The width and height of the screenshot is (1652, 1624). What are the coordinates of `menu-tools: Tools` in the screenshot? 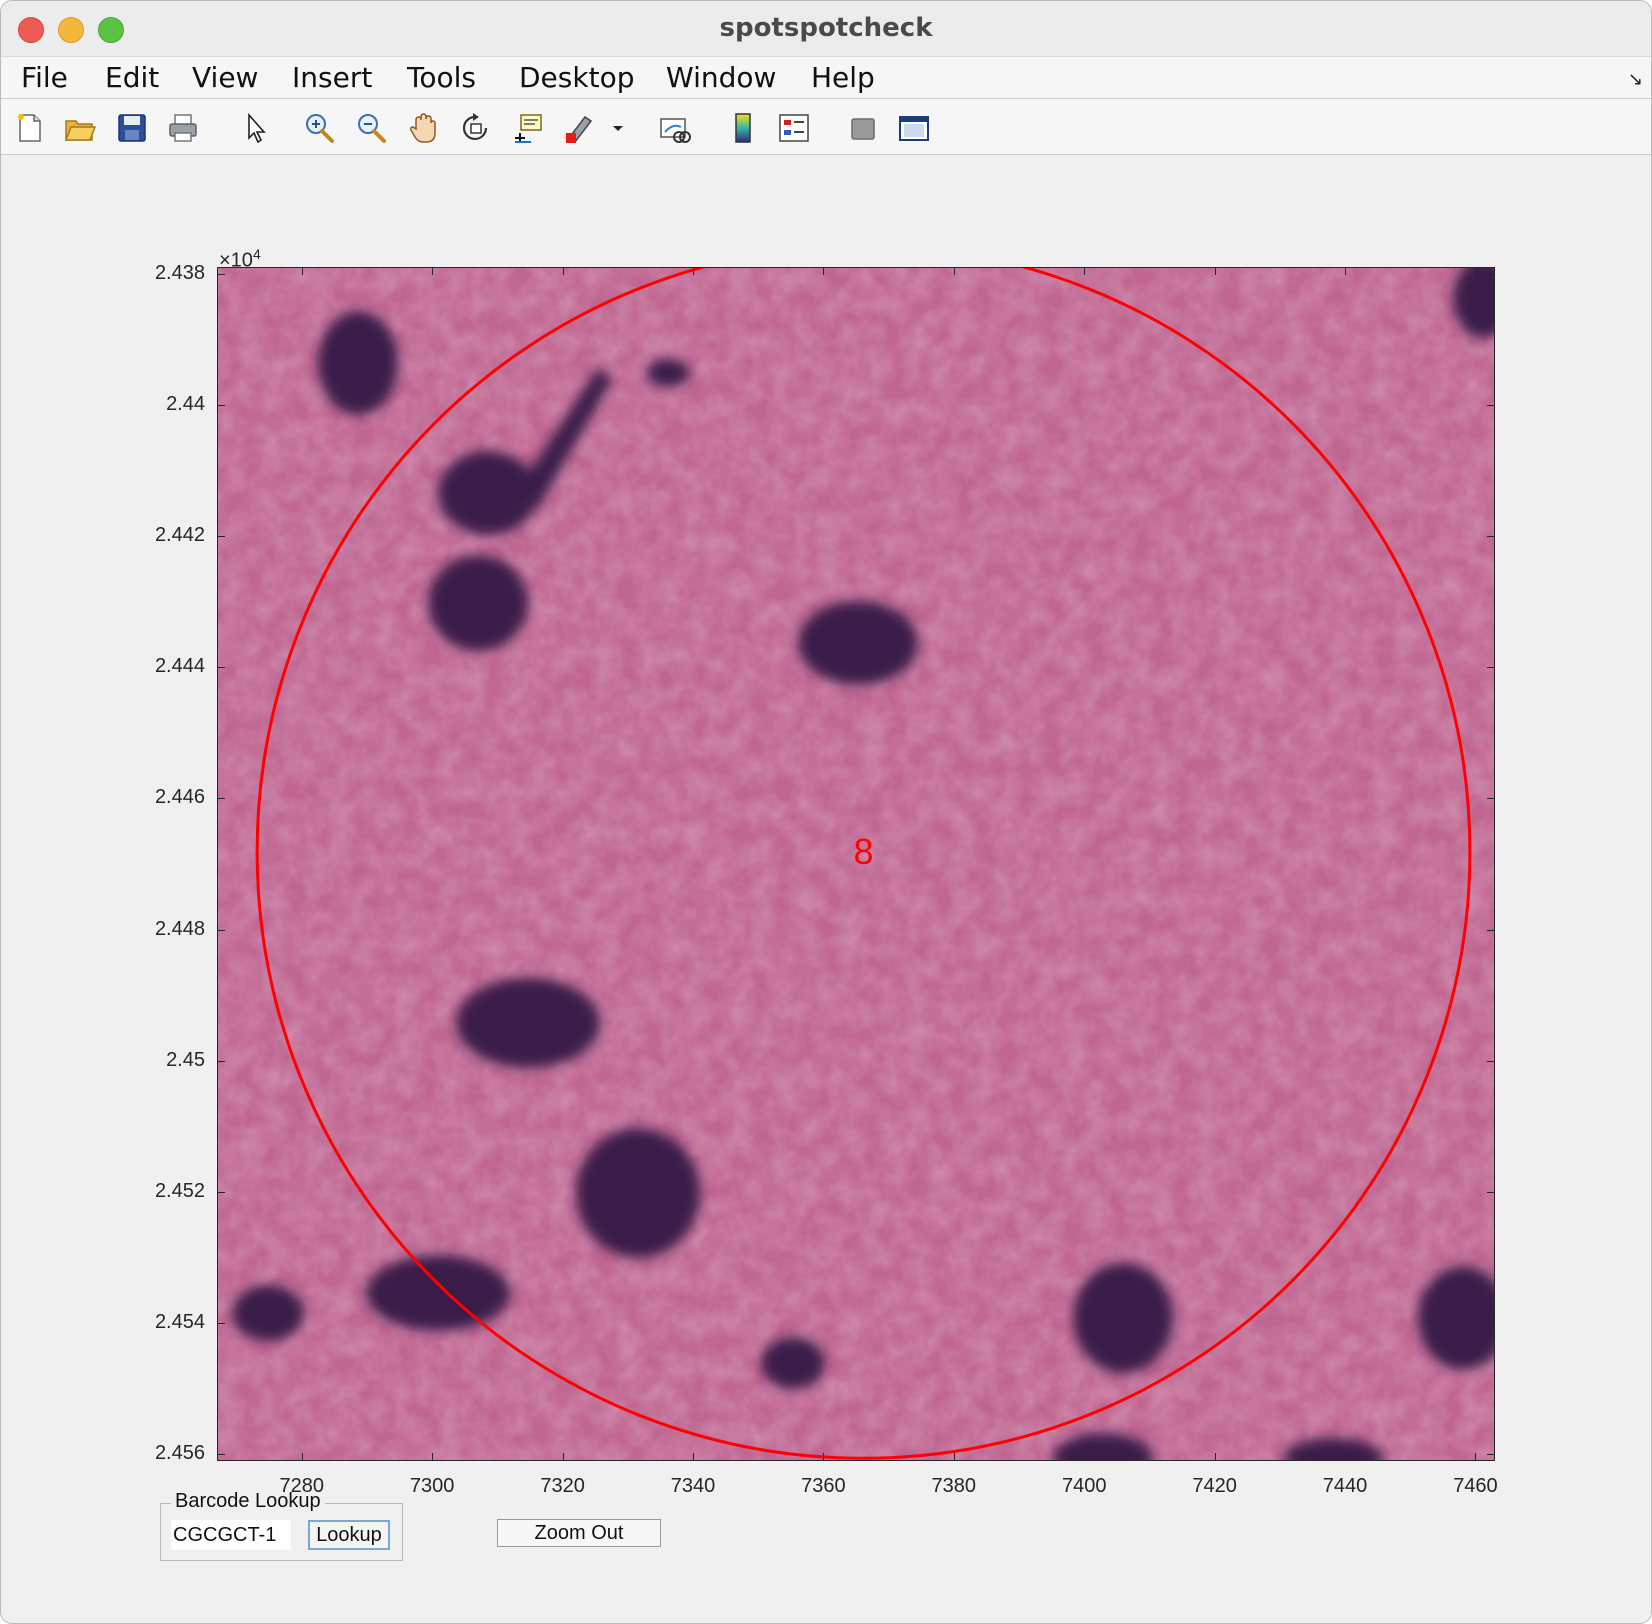 It's located at (441, 77).